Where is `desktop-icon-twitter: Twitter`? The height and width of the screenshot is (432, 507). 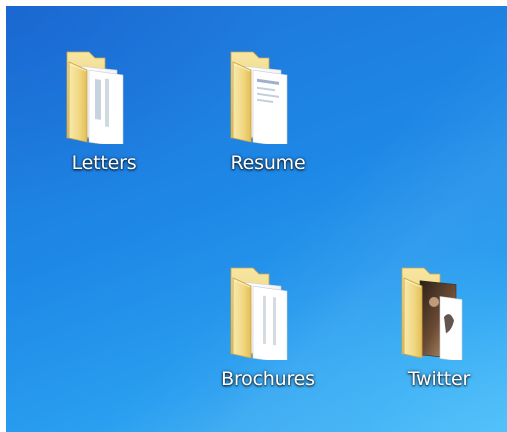 desktop-icon-twitter: Twitter is located at coordinates (439, 335).